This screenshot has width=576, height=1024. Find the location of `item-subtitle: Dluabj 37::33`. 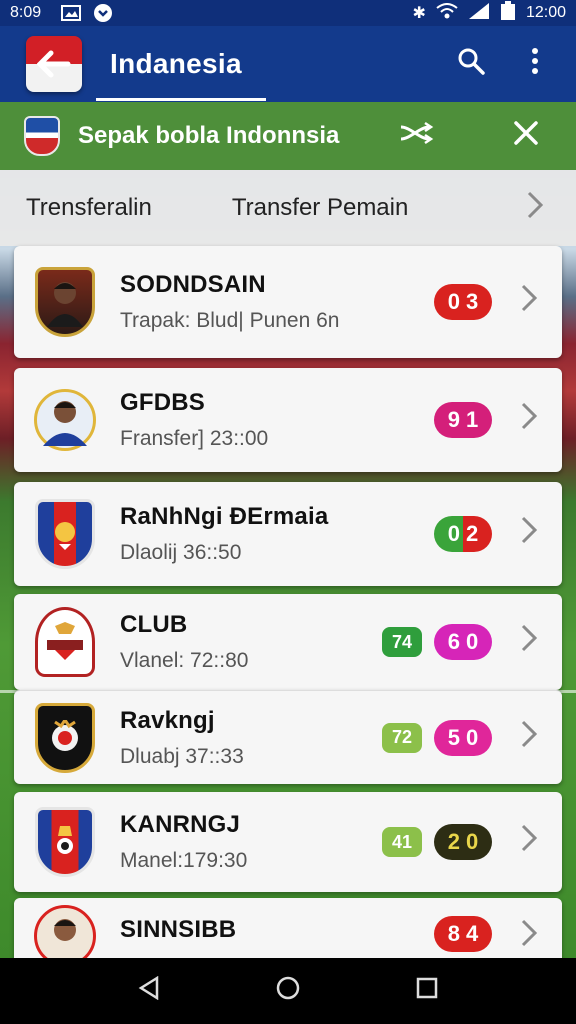

item-subtitle: Dluabj 37::33 is located at coordinates (182, 756).